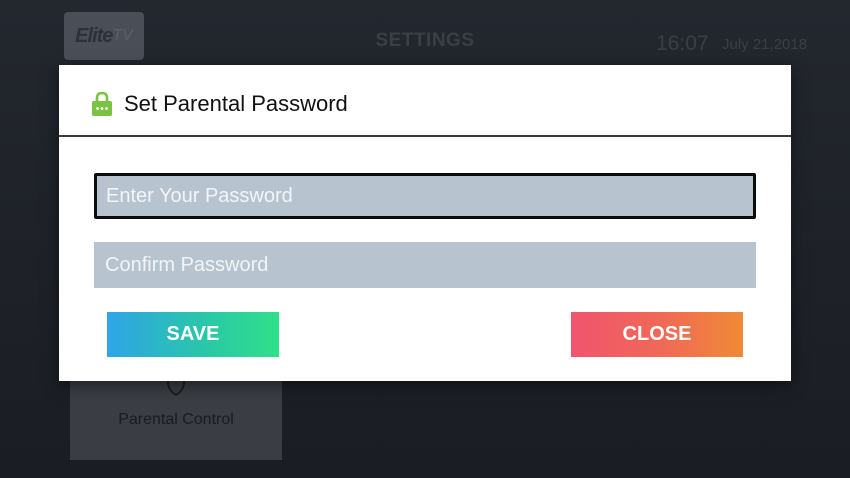 Image resolution: width=850 pixels, height=478 pixels. What do you see at coordinates (236, 103) in the screenshot?
I see `dialog-title: Set Parental Password` at bounding box center [236, 103].